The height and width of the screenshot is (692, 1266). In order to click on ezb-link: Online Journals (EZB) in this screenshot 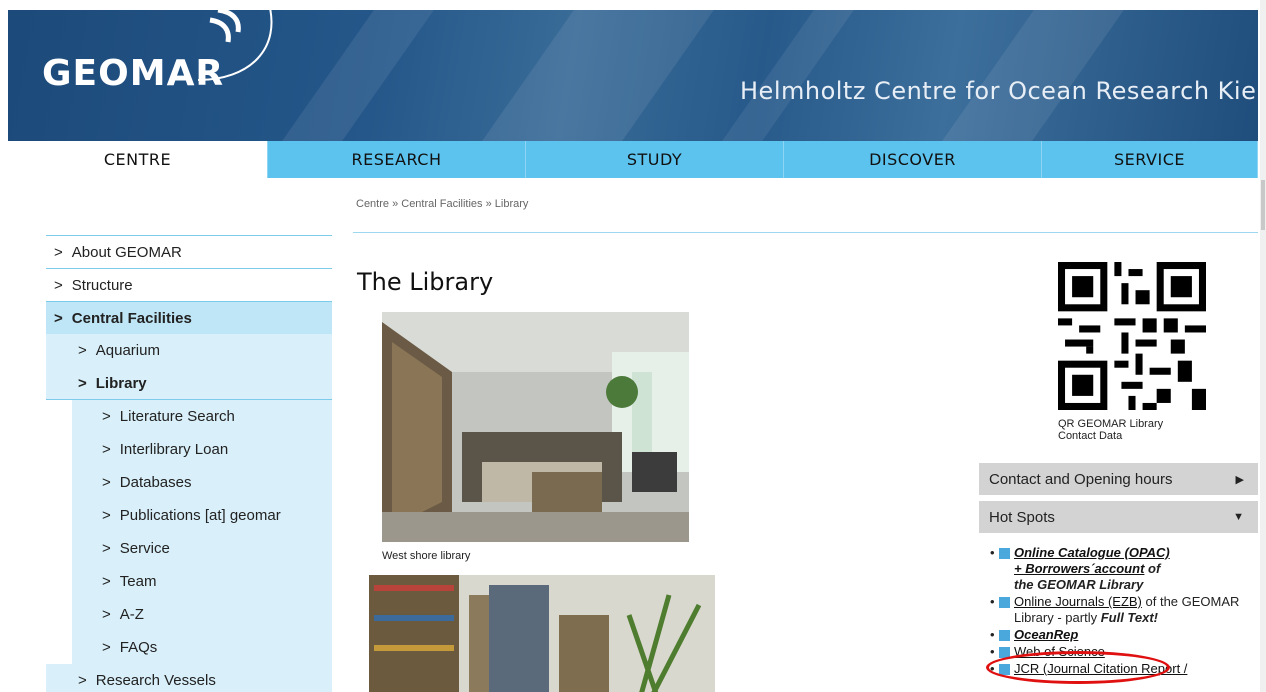, I will do `click(1078, 601)`.